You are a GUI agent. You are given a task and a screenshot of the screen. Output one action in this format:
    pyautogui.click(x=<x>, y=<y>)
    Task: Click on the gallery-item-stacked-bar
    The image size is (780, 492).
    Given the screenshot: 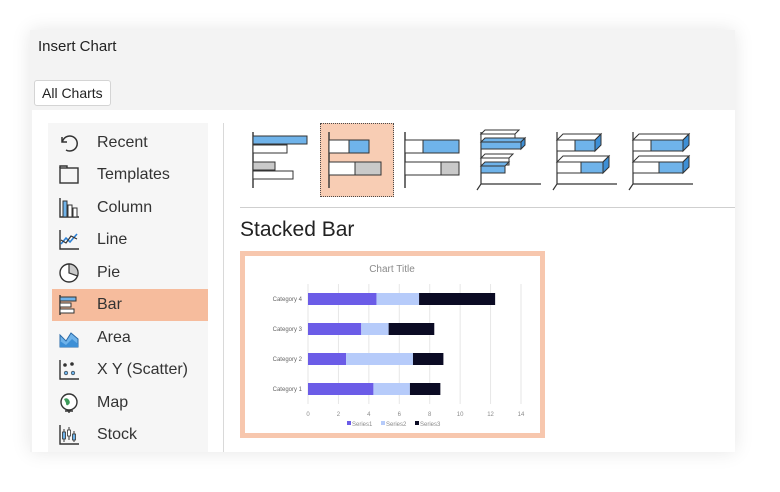 What is the action you would take?
    pyautogui.click(x=357, y=160)
    